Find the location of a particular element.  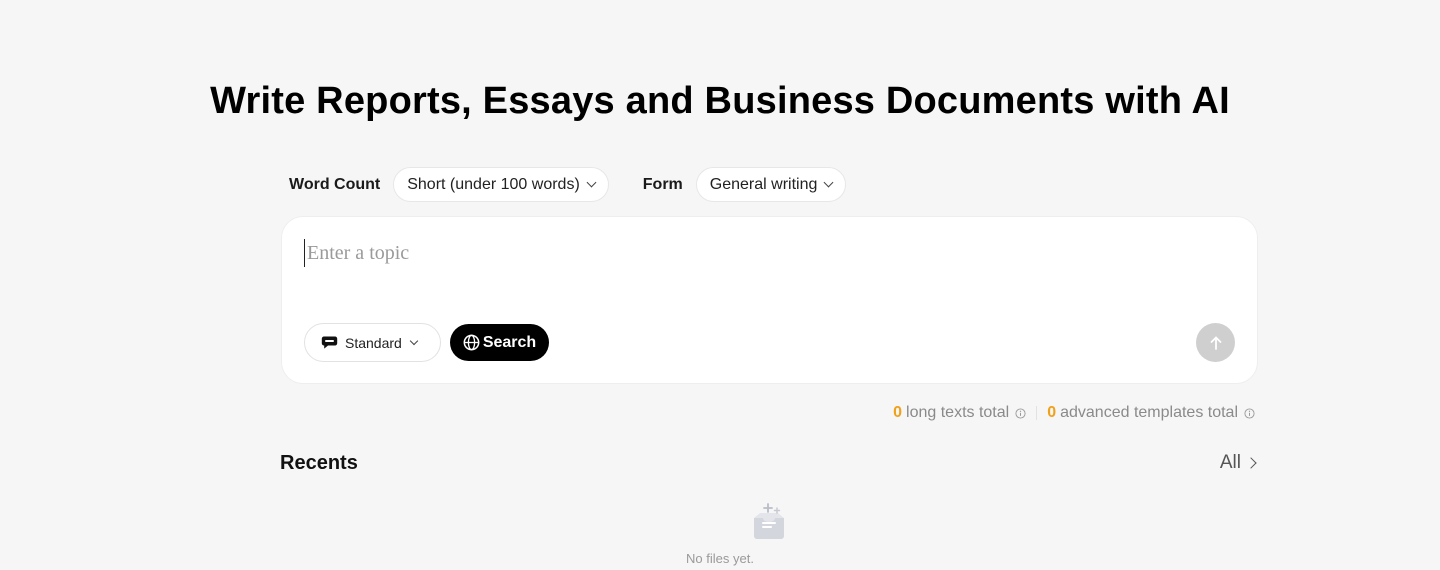

globe-icon is located at coordinates (471, 342).